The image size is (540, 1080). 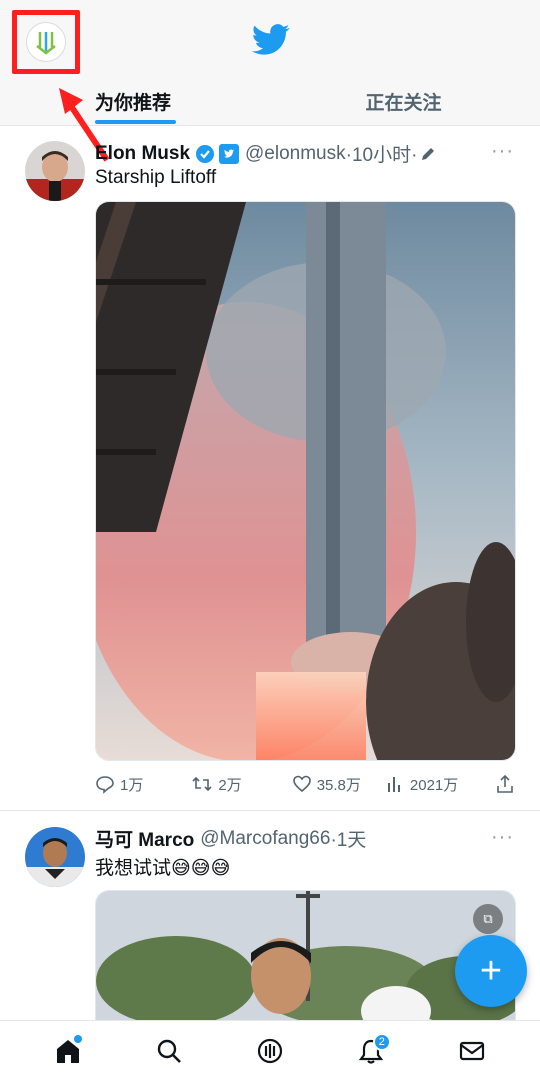 I want to click on spaces-icon, so click(x=270, y=1050).